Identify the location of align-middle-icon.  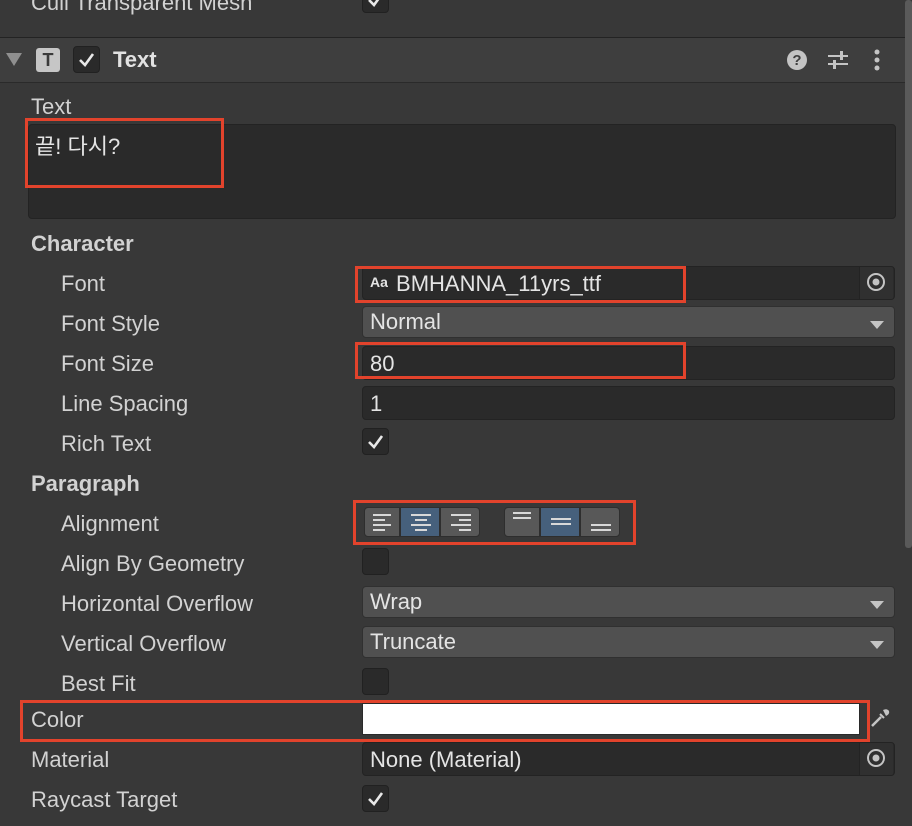
(561, 523).